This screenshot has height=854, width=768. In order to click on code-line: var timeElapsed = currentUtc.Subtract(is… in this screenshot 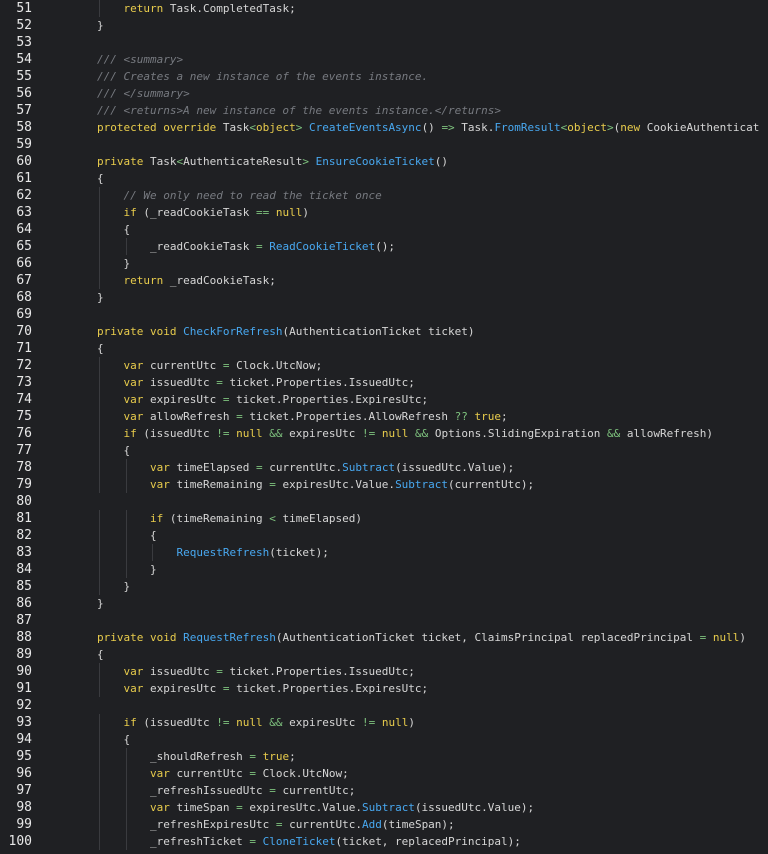, I will do `click(406, 467)`.